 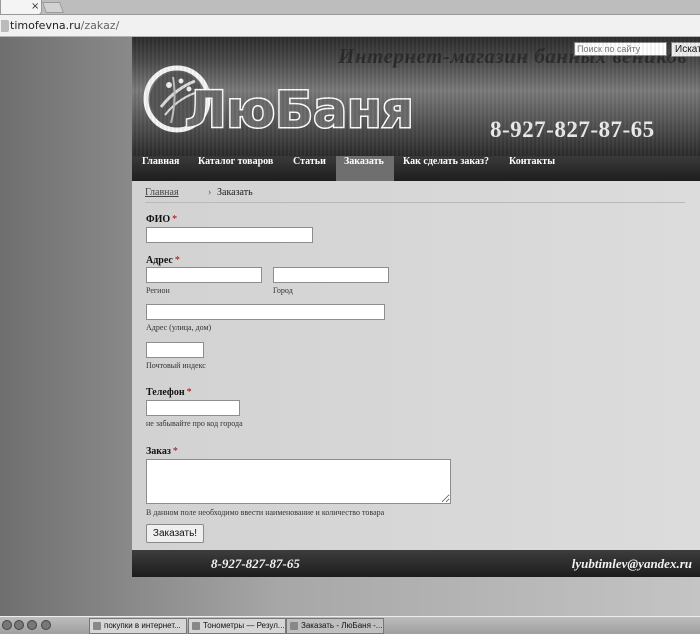 What do you see at coordinates (177, 99) in the screenshot?
I see `logo-emblem-icon` at bounding box center [177, 99].